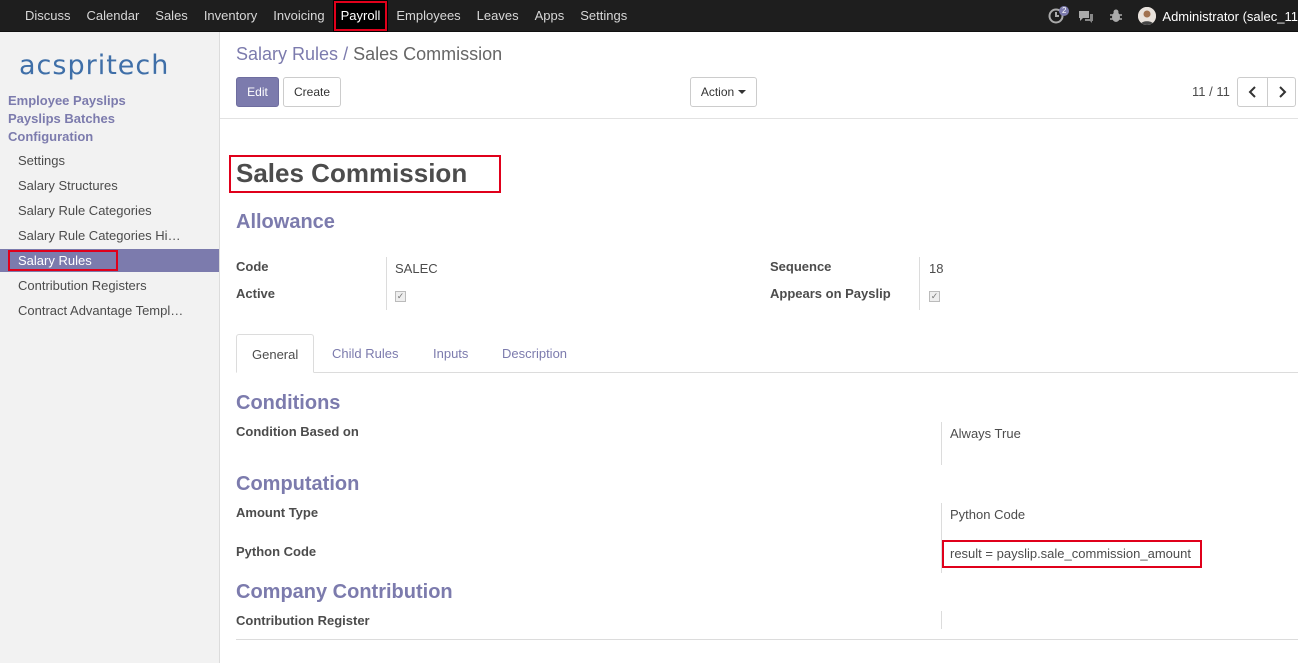  What do you see at coordinates (416, 268) in the screenshot?
I see `code-value: SALEC` at bounding box center [416, 268].